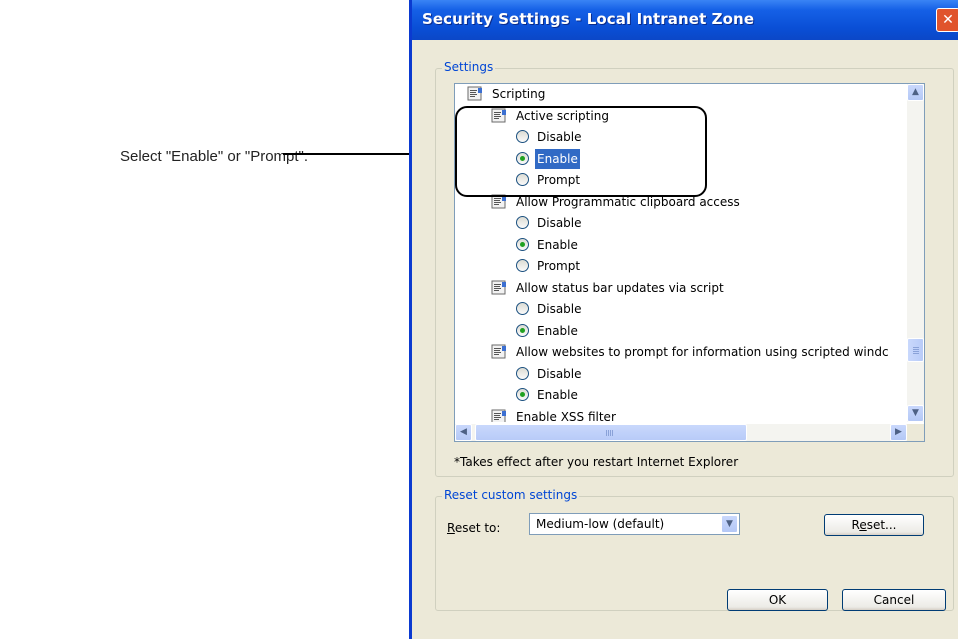 This screenshot has width=958, height=639. I want to click on window-title: Security Settings - Local Intranet Zone, so click(588, 19).